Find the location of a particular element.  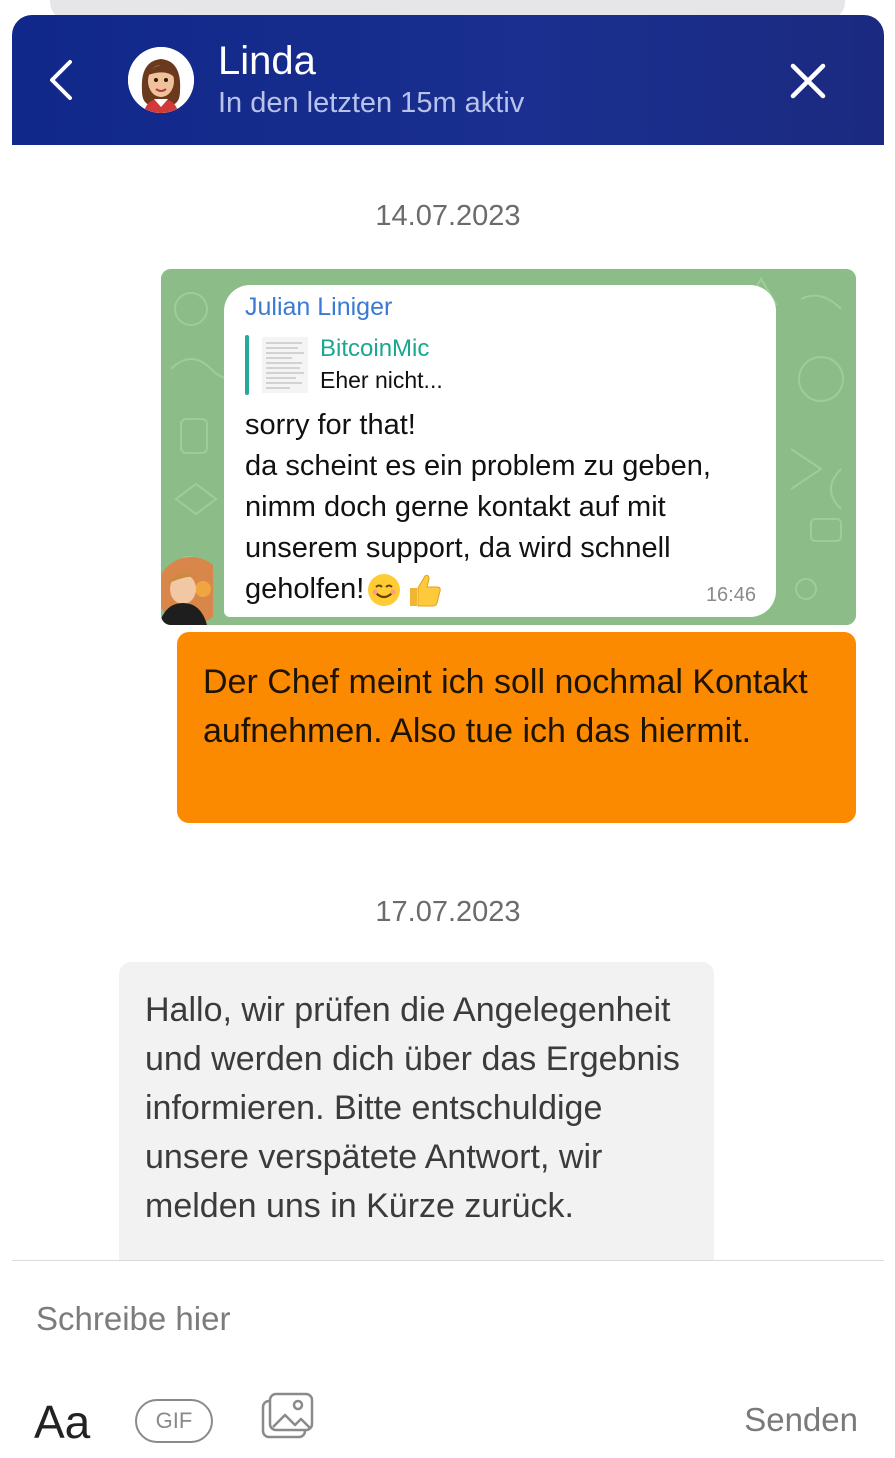

image-icon is located at coordinates (287, 1415).